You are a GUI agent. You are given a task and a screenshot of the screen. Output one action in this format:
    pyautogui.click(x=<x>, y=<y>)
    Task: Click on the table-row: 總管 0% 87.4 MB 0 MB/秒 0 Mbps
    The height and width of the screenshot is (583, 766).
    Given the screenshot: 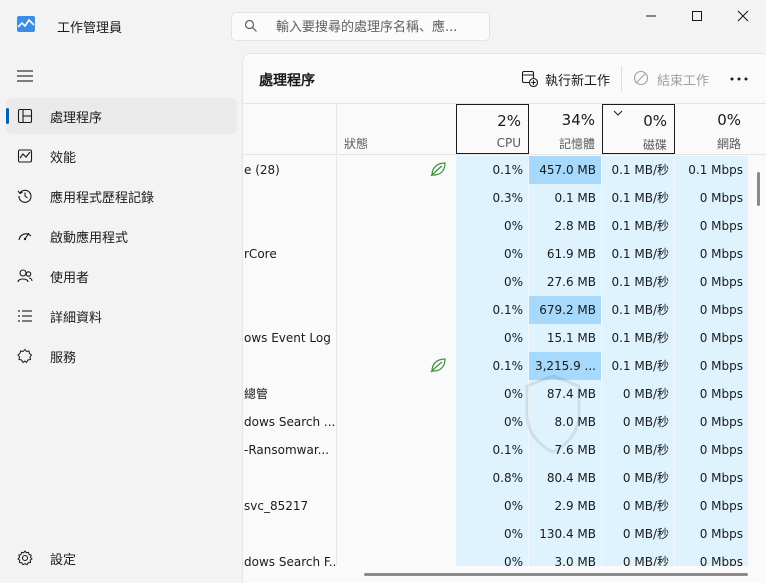 What is the action you would take?
    pyautogui.click(x=504, y=394)
    